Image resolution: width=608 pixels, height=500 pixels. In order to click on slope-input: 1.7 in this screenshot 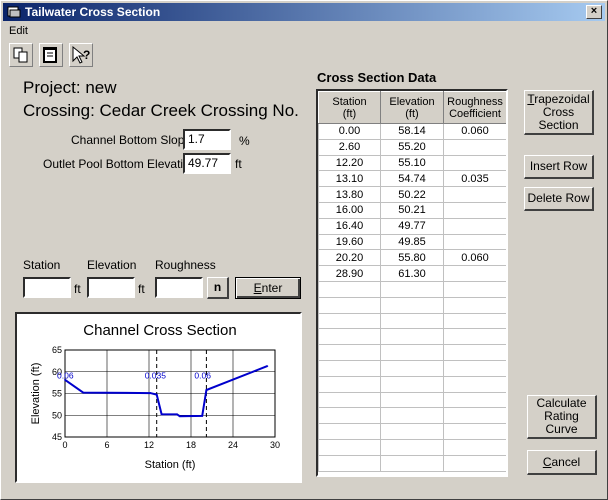, I will do `click(207, 139)`.